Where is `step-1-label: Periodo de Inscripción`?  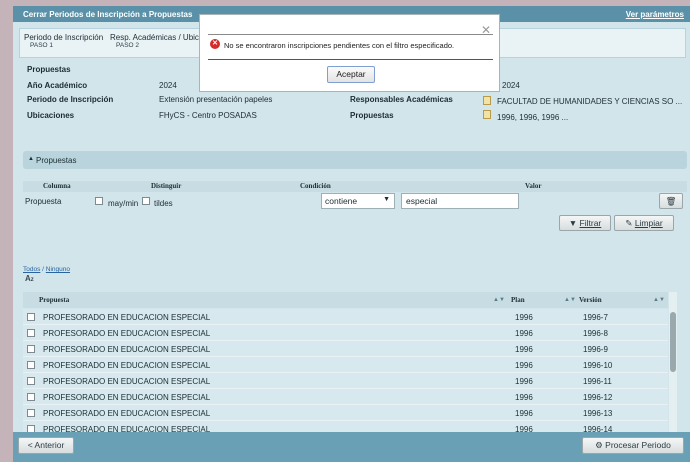 step-1-label: Periodo de Inscripción is located at coordinates (64, 37).